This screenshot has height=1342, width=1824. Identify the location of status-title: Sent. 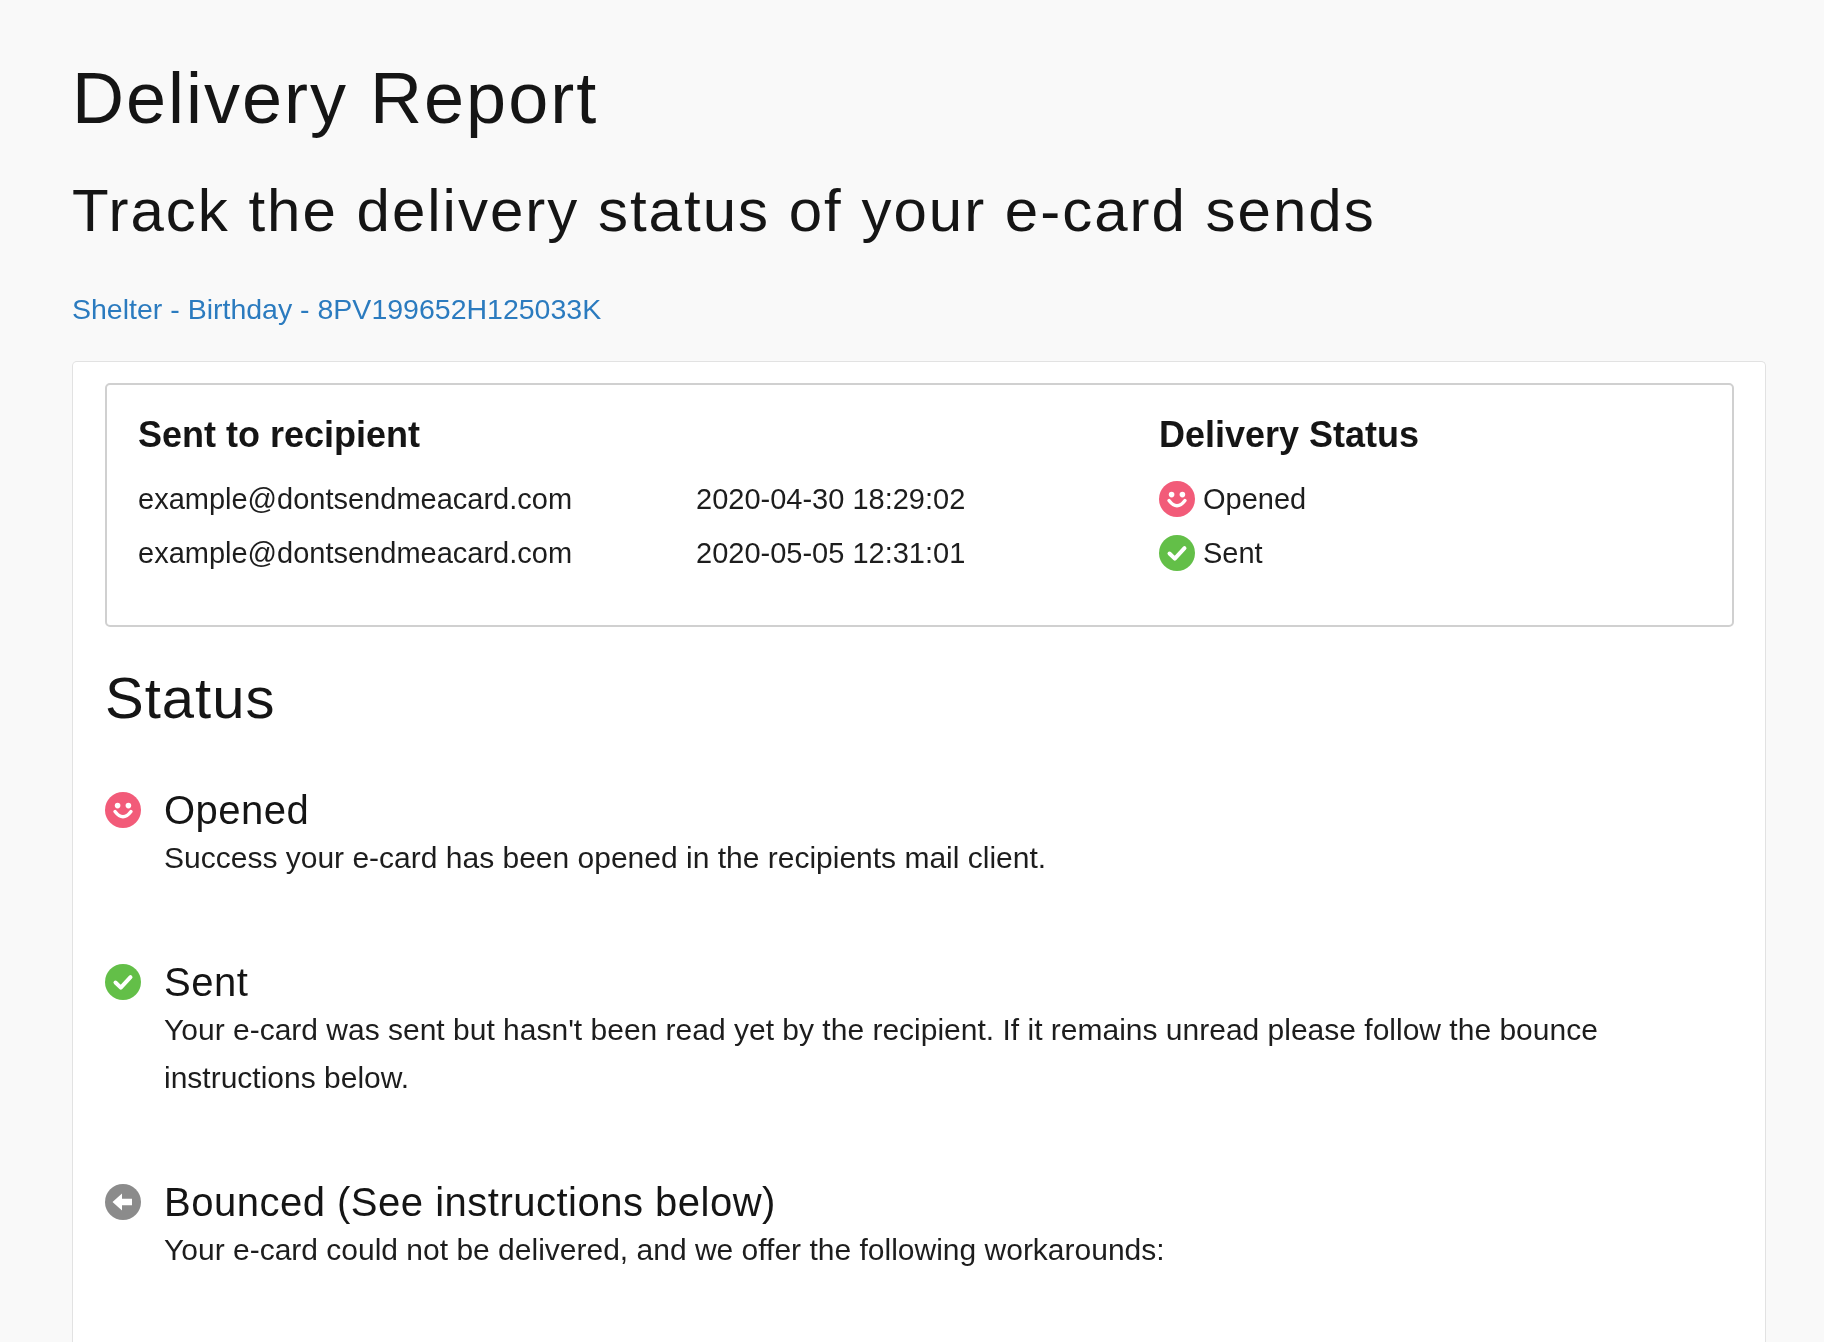
(207, 982).